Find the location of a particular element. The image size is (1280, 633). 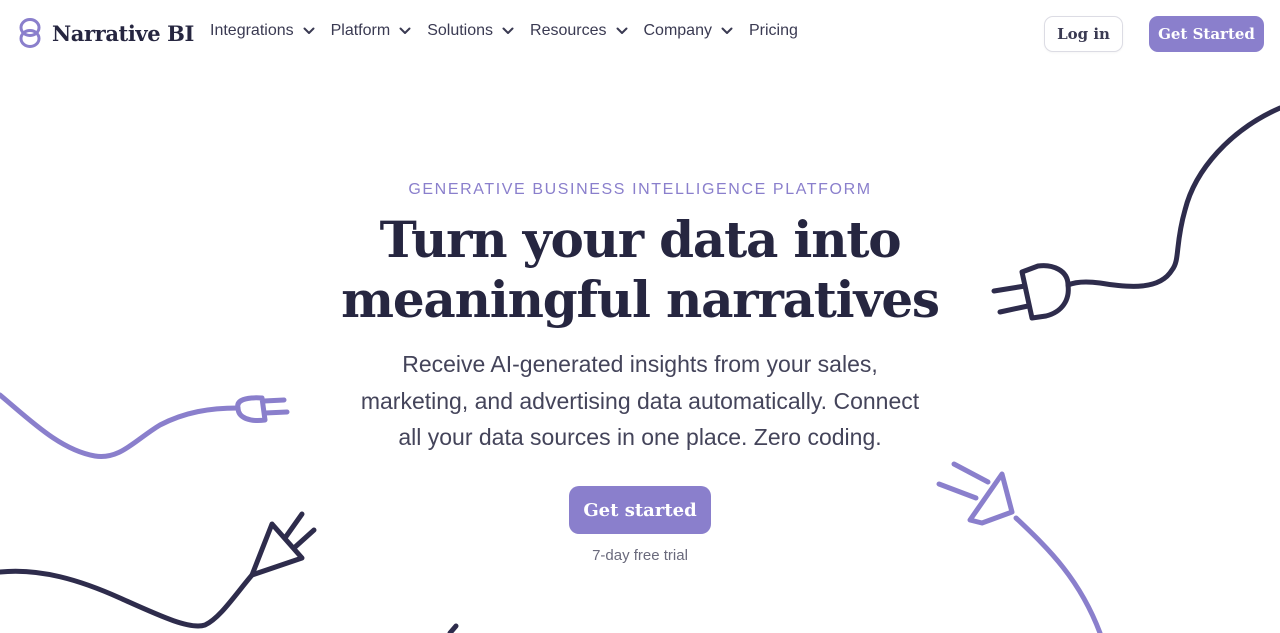

nav-item-label: Resources is located at coordinates (568, 30).